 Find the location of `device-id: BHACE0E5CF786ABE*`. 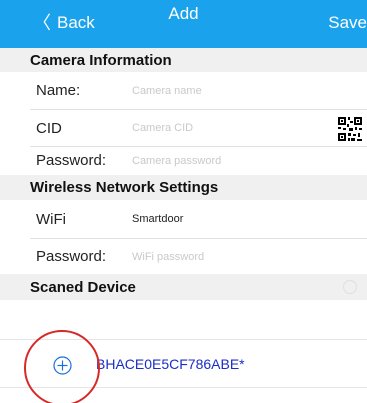

device-id: BHACE0E5CF786ABE* is located at coordinates (170, 364).